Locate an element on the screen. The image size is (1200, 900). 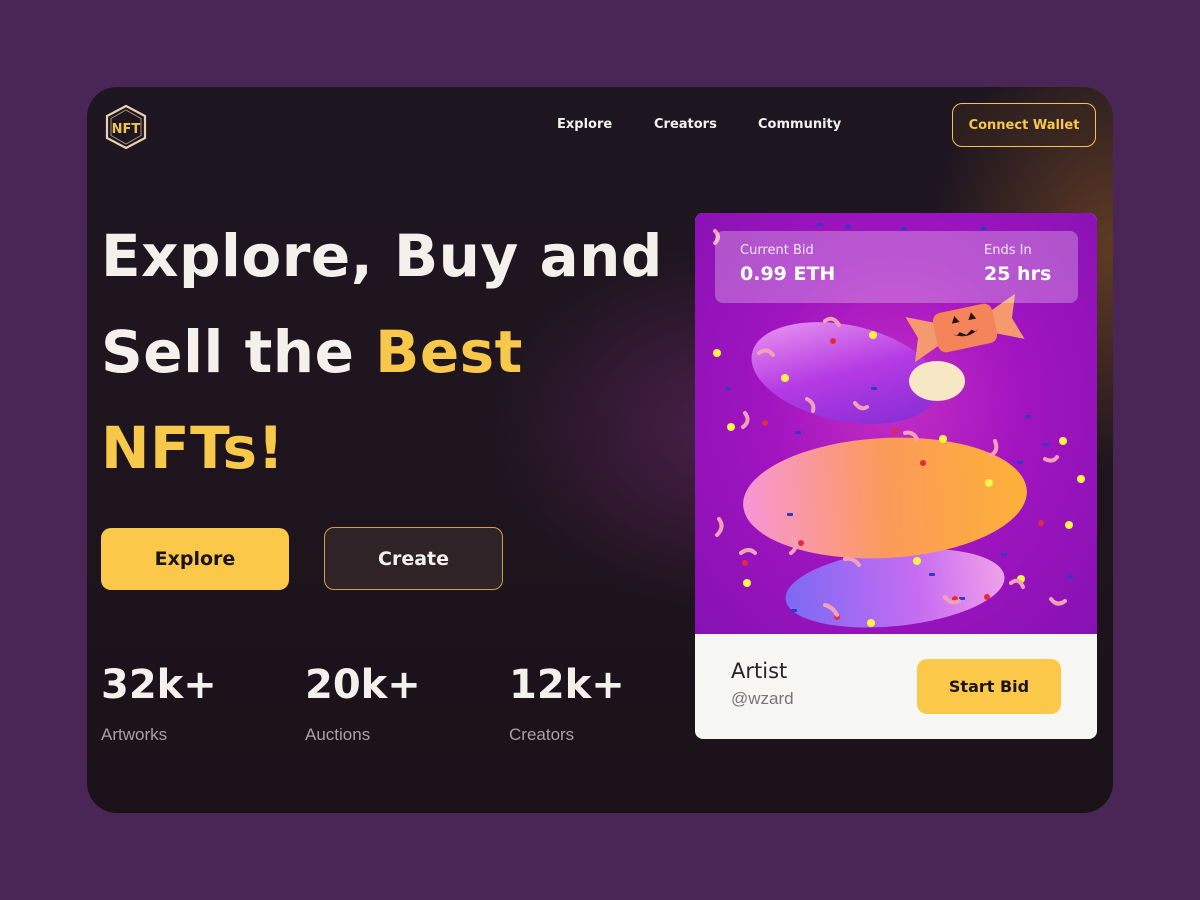
current-bid-value: 0.99 ETH is located at coordinates (788, 274).